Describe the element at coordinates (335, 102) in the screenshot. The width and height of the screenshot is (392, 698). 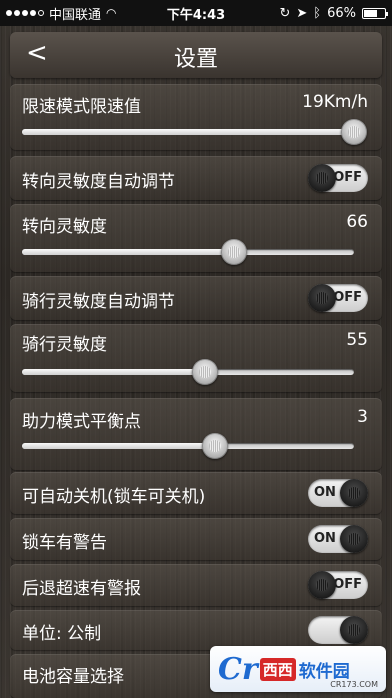
I see `speed-limit-value: 19Km/h` at that location.